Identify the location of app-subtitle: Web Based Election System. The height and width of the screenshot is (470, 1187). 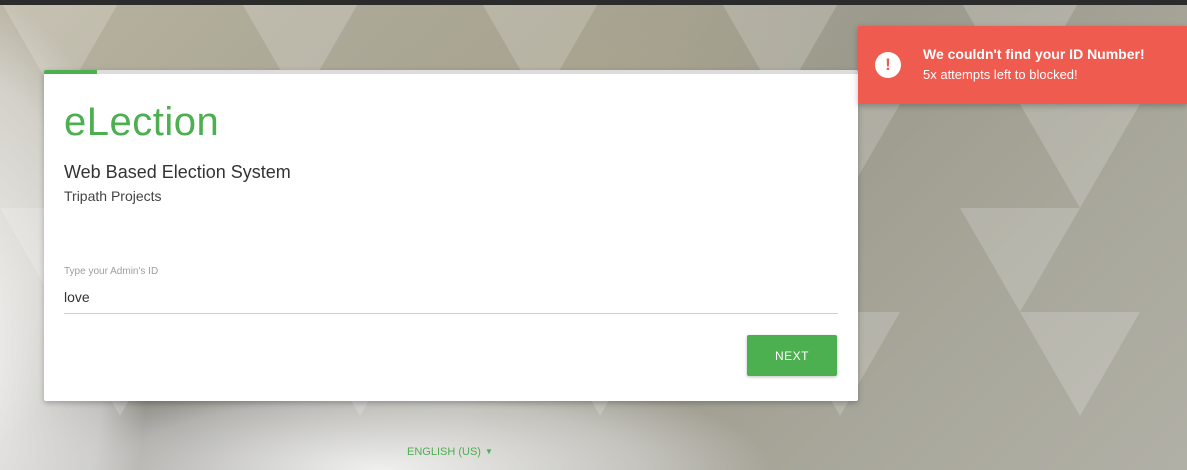
(177, 172).